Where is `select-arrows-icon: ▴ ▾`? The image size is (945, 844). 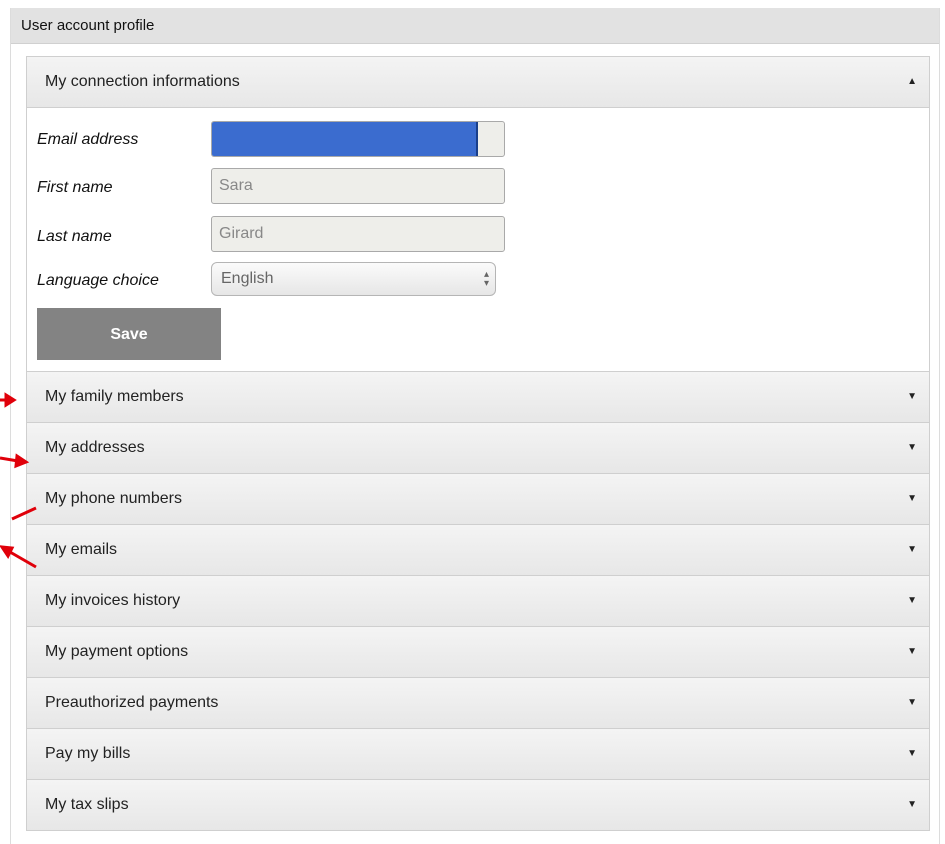
select-arrows-icon: ▴ ▾ is located at coordinates (486, 279).